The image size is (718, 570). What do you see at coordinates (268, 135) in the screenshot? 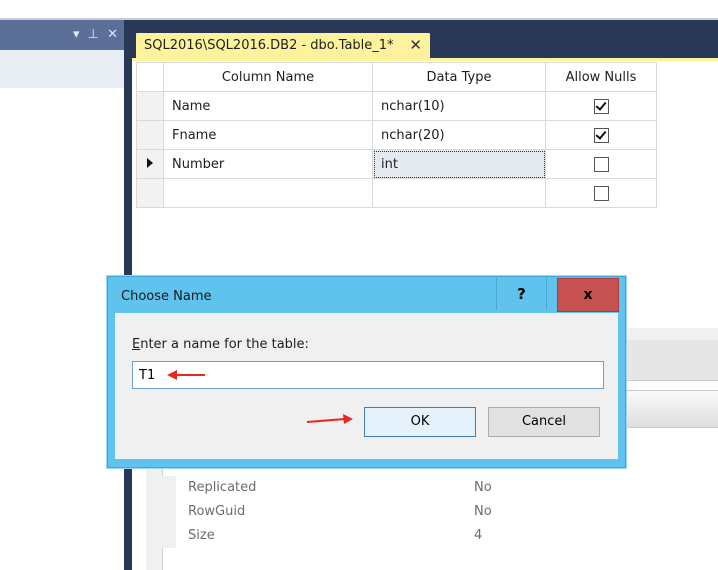
I see `cell-column-name: Fname` at bounding box center [268, 135].